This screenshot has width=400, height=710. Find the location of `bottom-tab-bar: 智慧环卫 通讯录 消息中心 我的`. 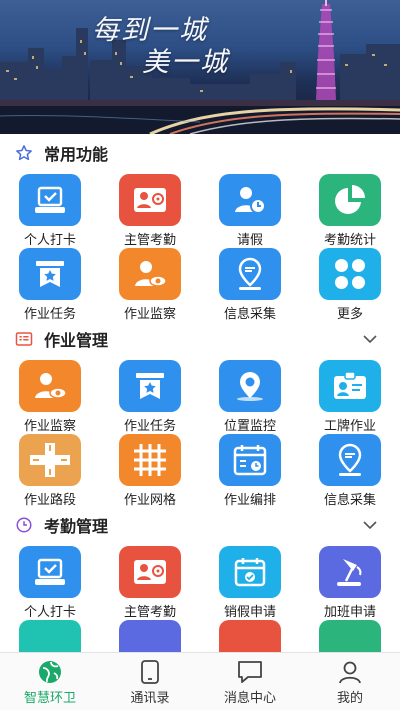

bottom-tab-bar: 智慧环卫 通讯录 消息中心 我的 is located at coordinates (200, 681).